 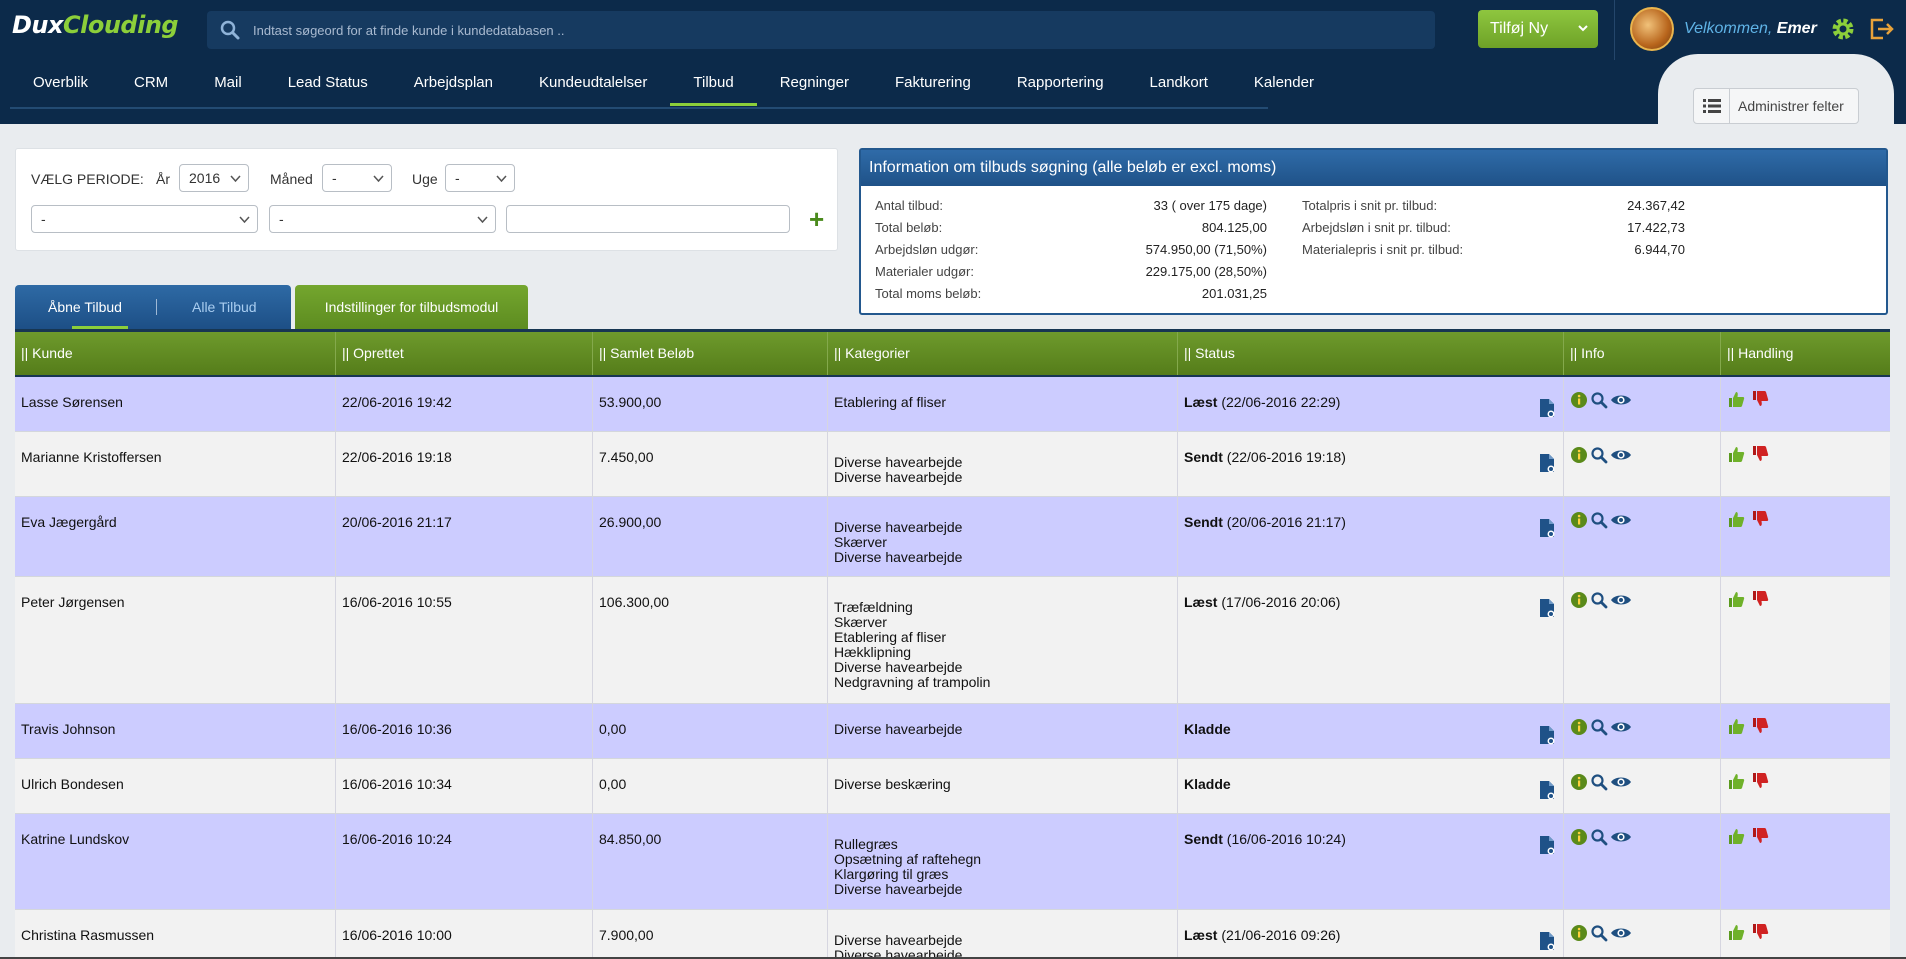 What do you see at coordinates (1060, 83) in the screenshot?
I see `nav-item-rapportering: Rapportering` at bounding box center [1060, 83].